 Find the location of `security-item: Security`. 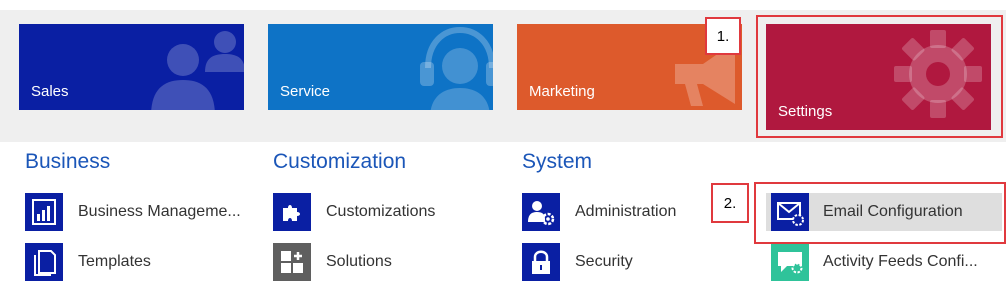

security-item: Security is located at coordinates (577, 262).